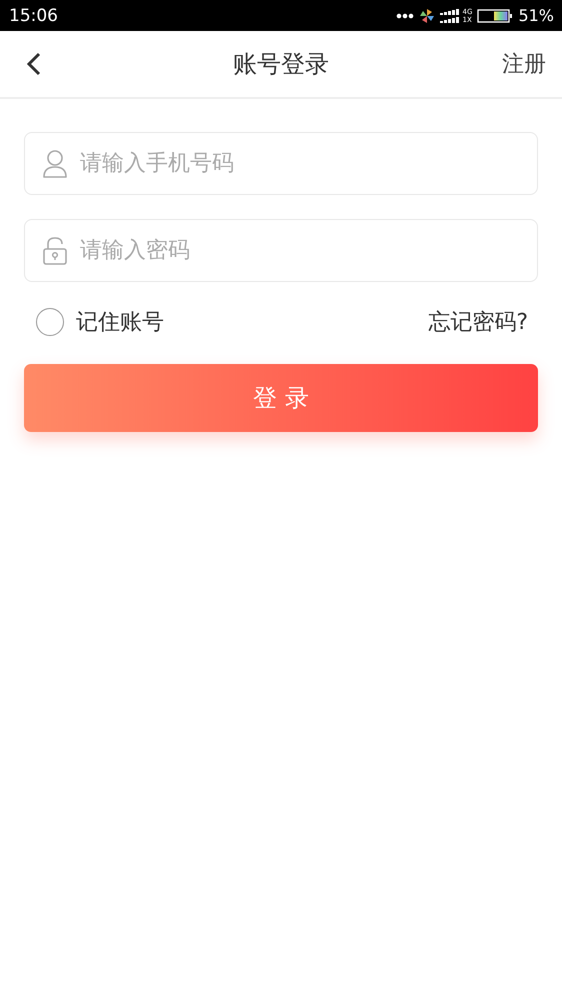 The width and height of the screenshot is (562, 1000). I want to click on remember-label: 记住账号, so click(120, 323).